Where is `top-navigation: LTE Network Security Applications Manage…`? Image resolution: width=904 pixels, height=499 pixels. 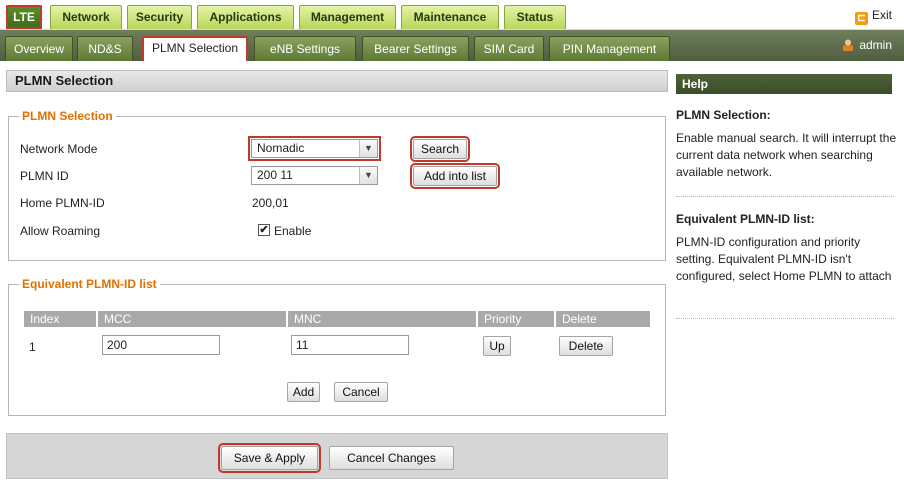 top-navigation: LTE Network Security Applications Manage… is located at coordinates (452, 15).